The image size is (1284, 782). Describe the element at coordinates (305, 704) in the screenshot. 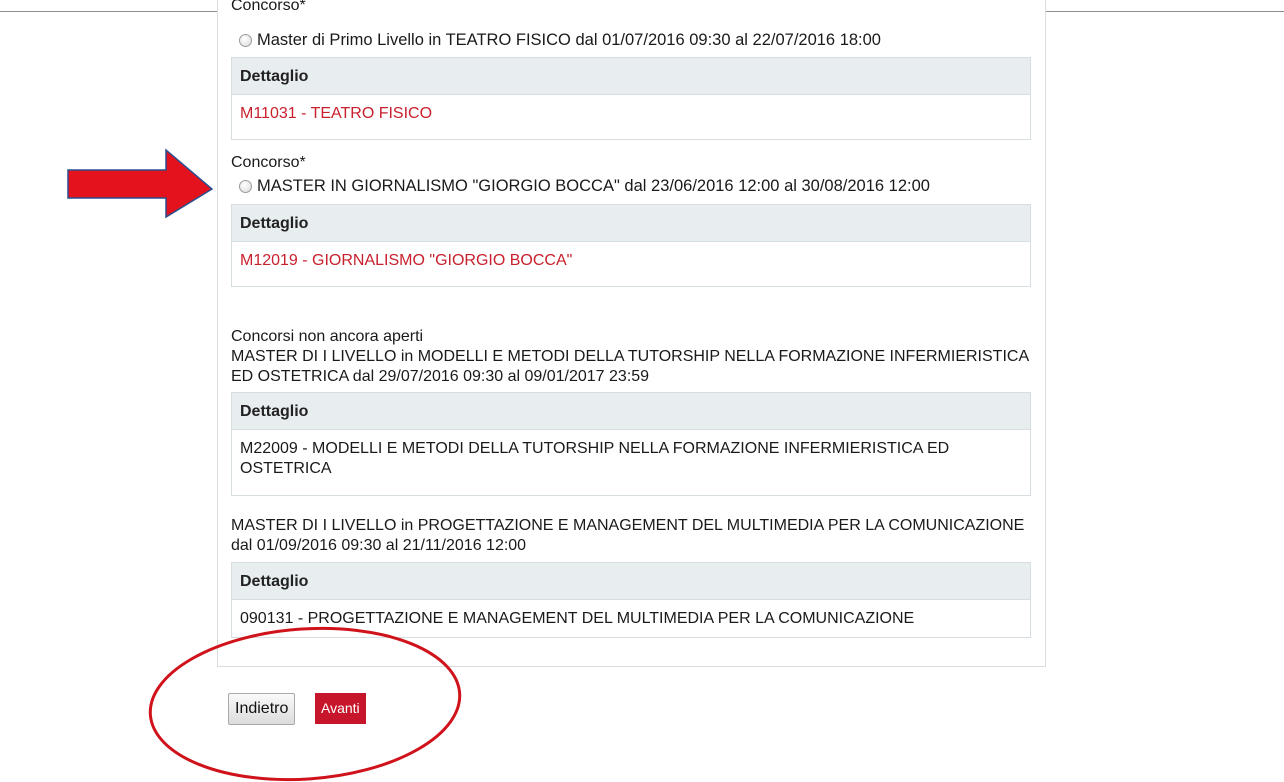

I see `red-circle-icon` at that location.